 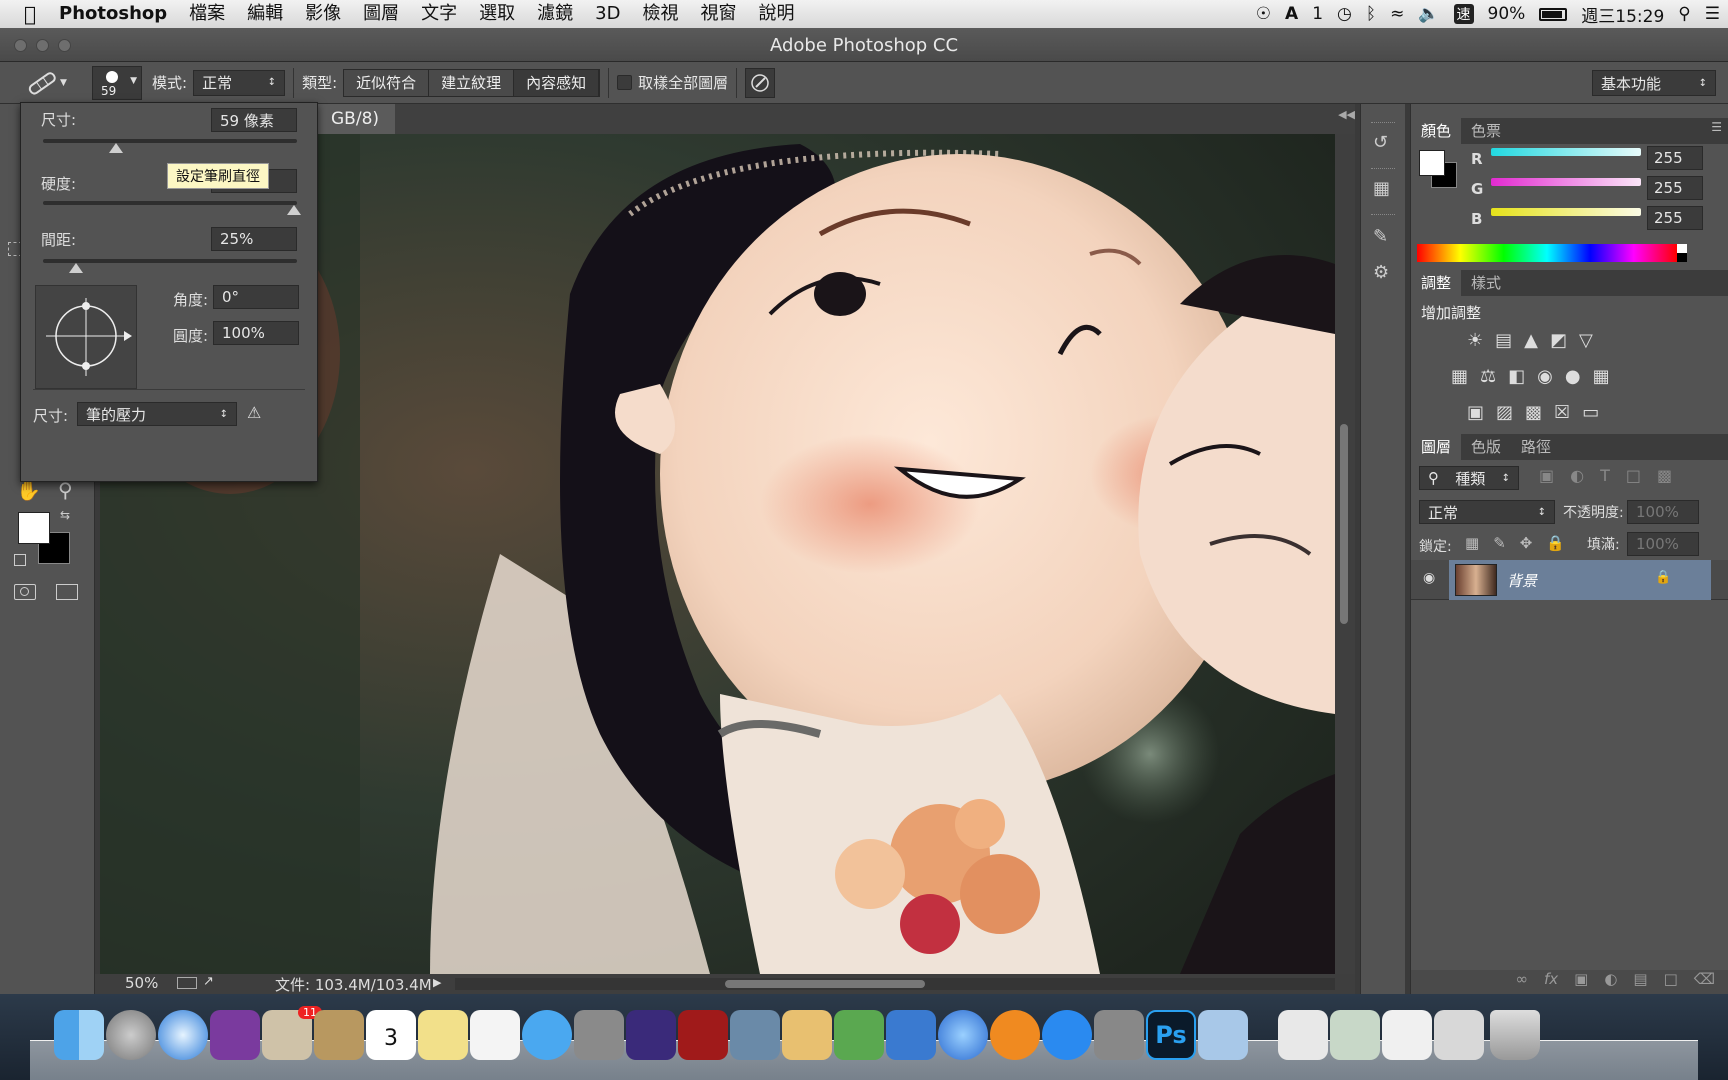 I want to click on menu-image: 影像, so click(x=323, y=14).